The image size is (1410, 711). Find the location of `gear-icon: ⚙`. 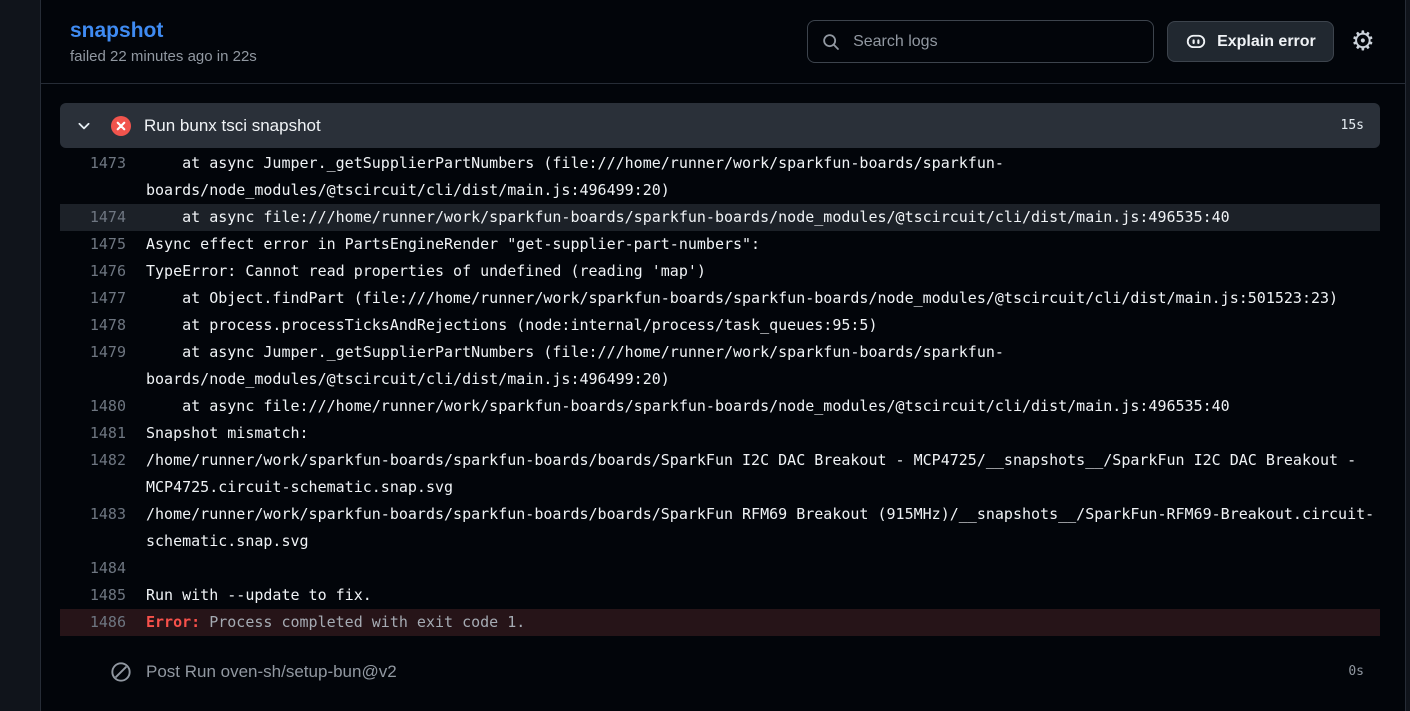

gear-icon: ⚙ is located at coordinates (1362, 41).